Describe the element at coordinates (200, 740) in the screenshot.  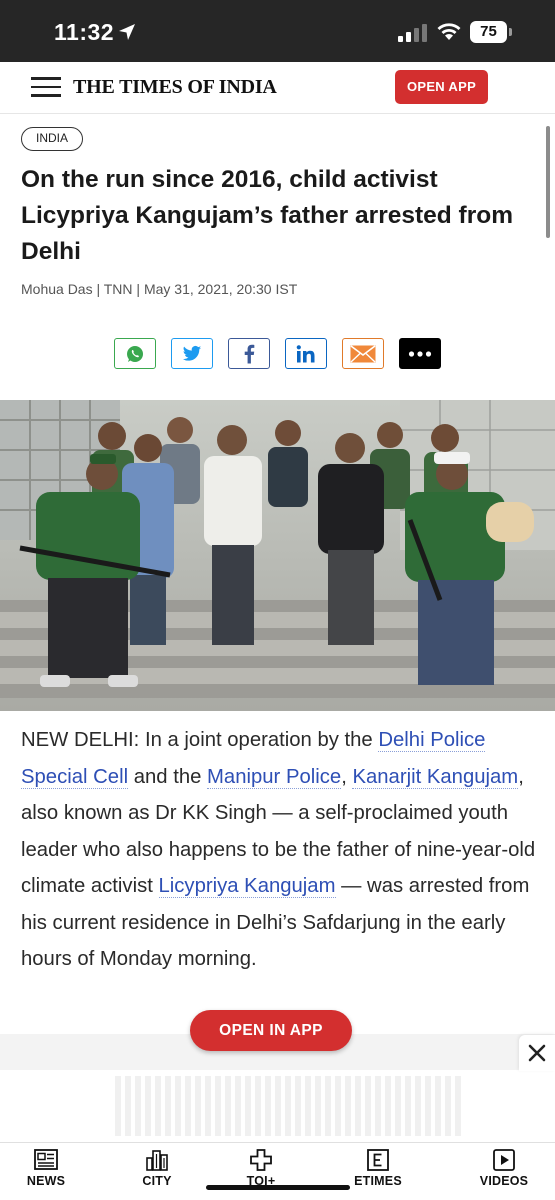
I see `body-text: NEW DELHI: In a joint operation by the` at that location.